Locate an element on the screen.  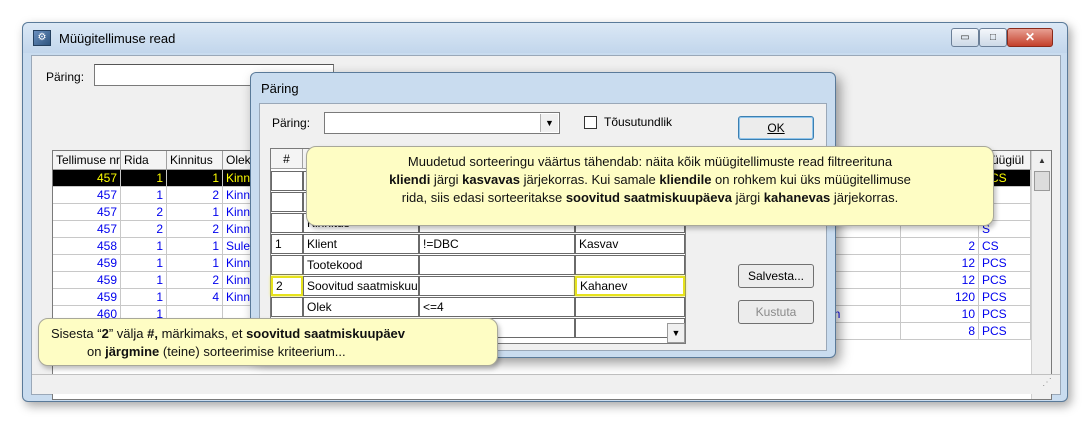
column-header: Rida is located at coordinates (144, 160).